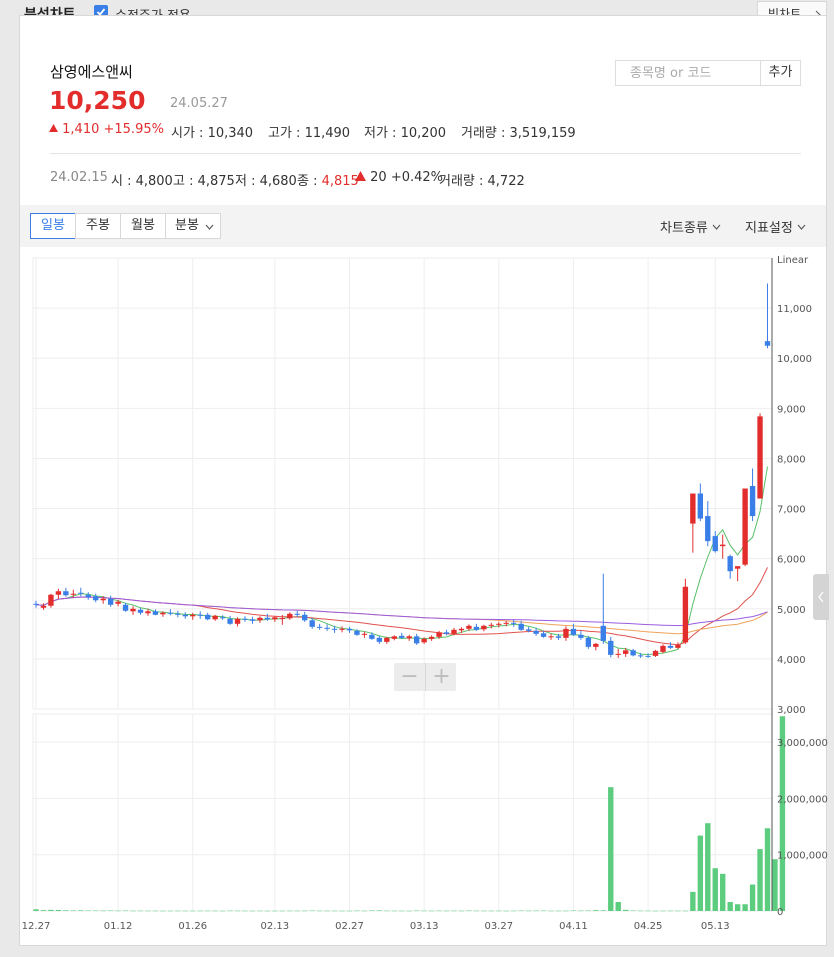 The image size is (834, 957). Describe the element at coordinates (791, 510) in the screenshot. I see `price-tick-label: 7,000` at that location.